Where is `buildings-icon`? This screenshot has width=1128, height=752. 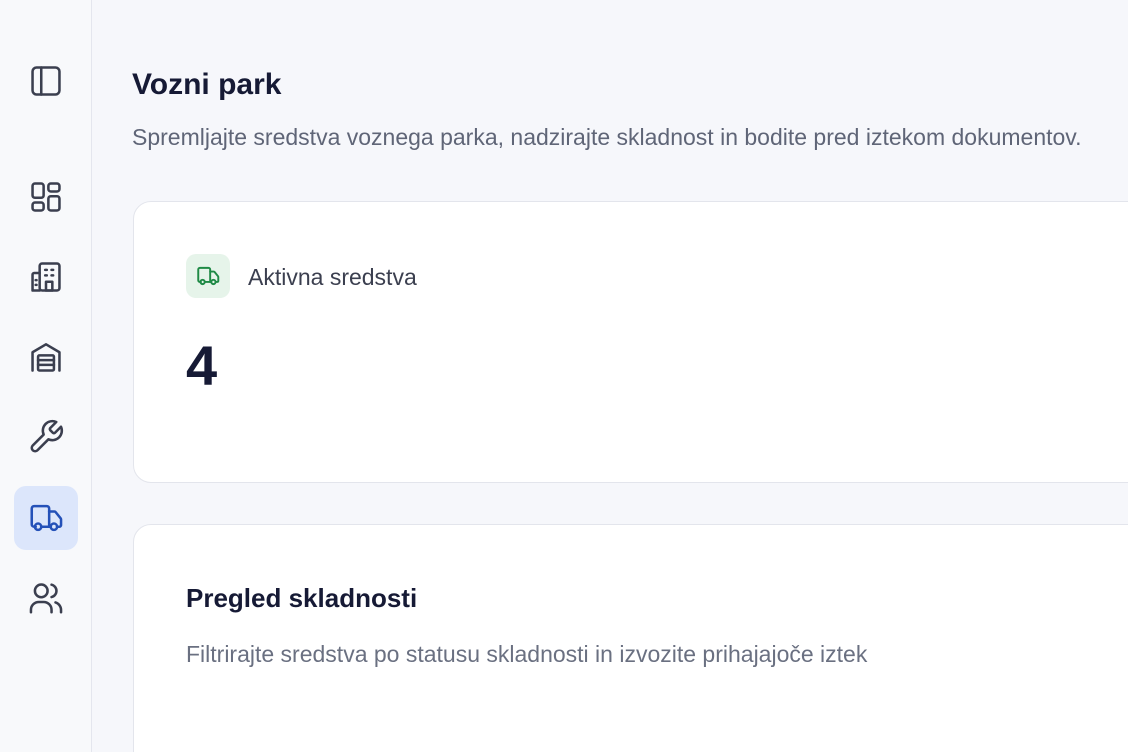
buildings-icon is located at coordinates (46, 277).